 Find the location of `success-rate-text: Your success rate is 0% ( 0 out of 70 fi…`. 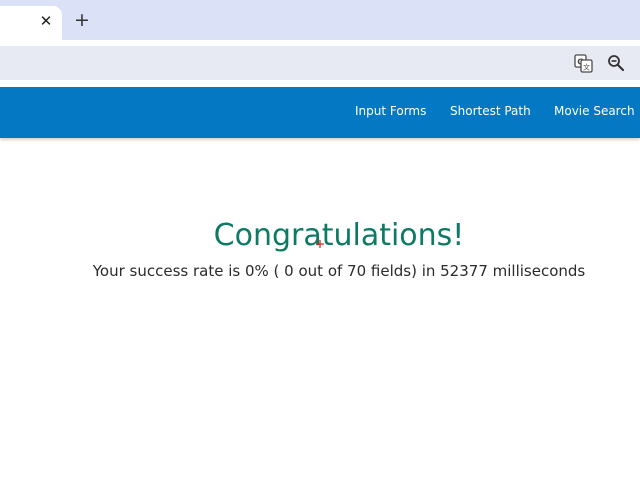

success-rate-text: Your success rate is 0% ( 0 out of 70 fi… is located at coordinates (339, 271).